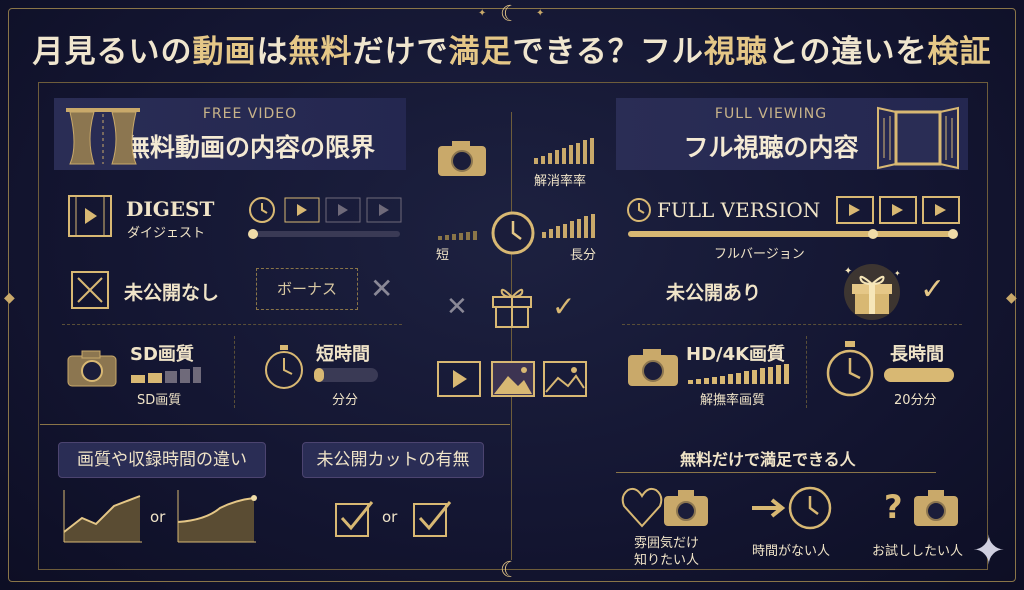 The width and height of the screenshot is (1024, 590). What do you see at coordinates (714, 293) in the screenshot?
I see `unreleased-yes-label: 未公開あり` at bounding box center [714, 293].